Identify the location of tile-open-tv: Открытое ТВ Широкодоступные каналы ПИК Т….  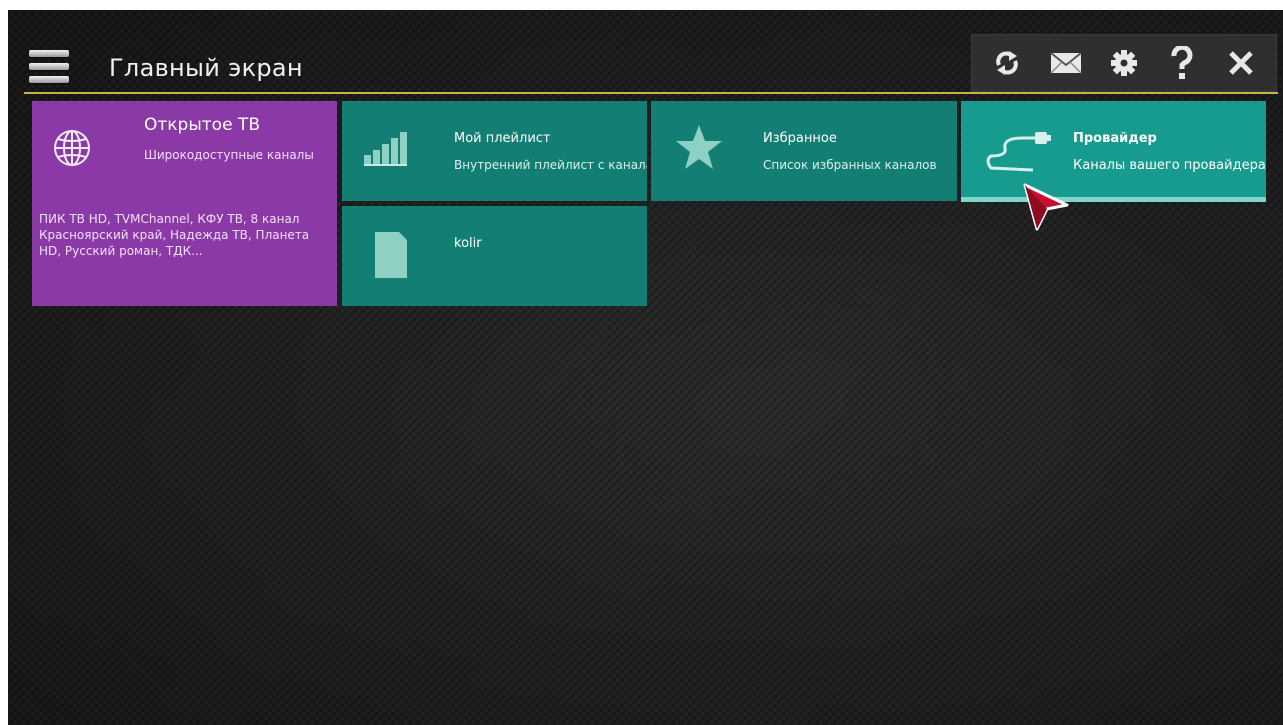
(184, 203).